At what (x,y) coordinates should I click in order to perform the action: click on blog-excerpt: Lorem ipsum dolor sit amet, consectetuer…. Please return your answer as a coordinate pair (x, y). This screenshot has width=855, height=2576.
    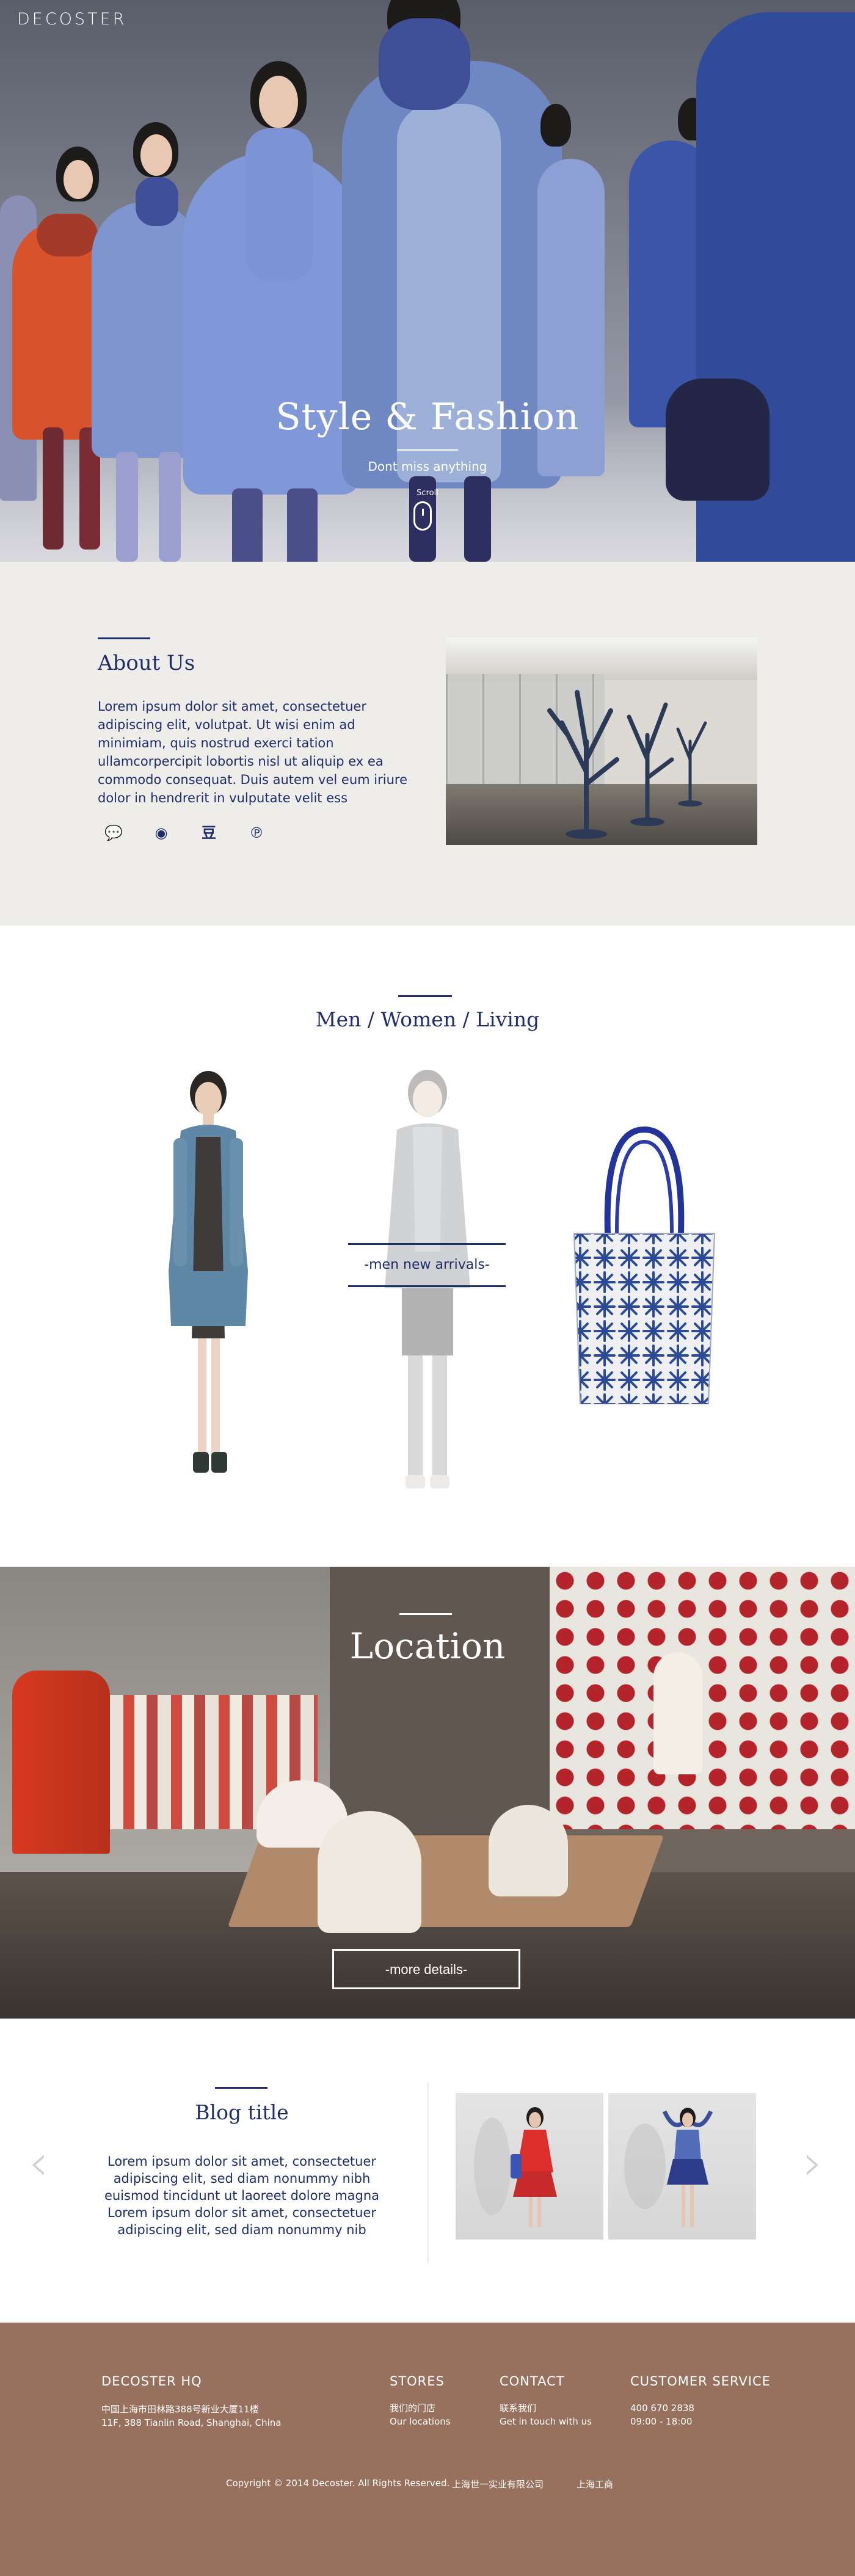
    Looking at the image, I should click on (242, 2195).